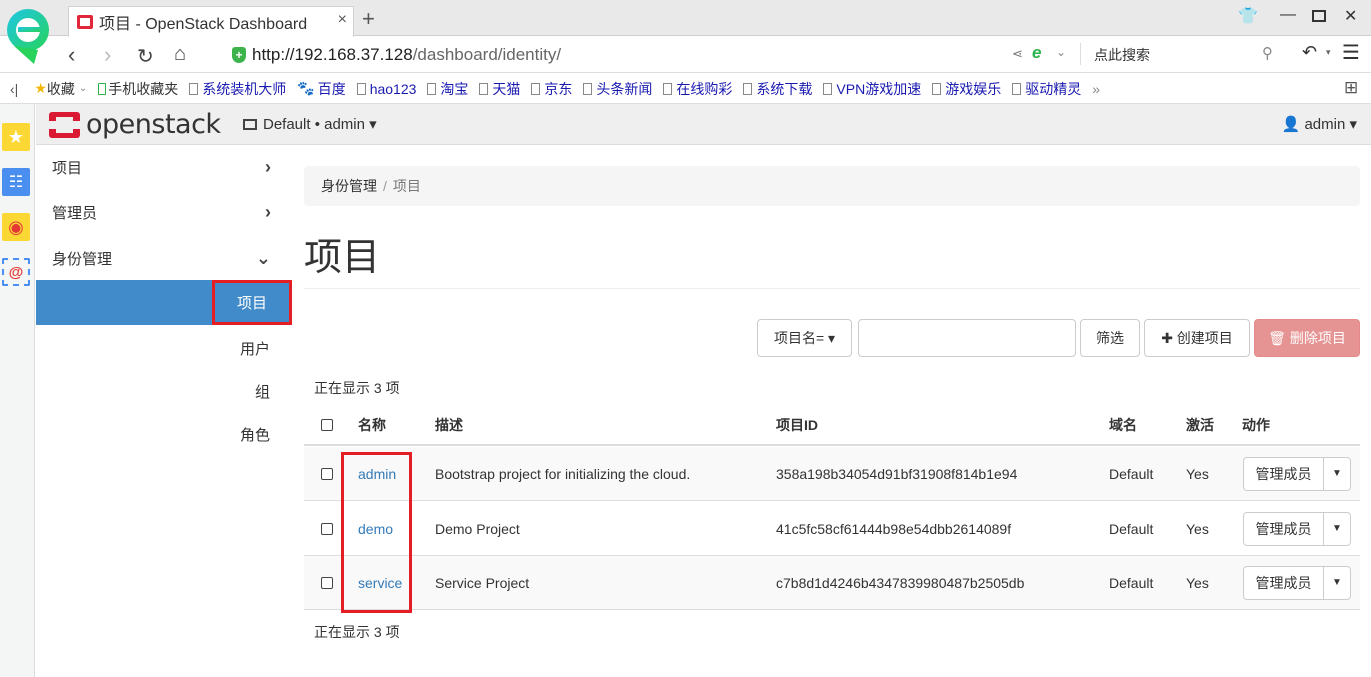 This screenshot has height=677, width=1371. I want to click on bookmark-item: hao123, so click(386, 89).